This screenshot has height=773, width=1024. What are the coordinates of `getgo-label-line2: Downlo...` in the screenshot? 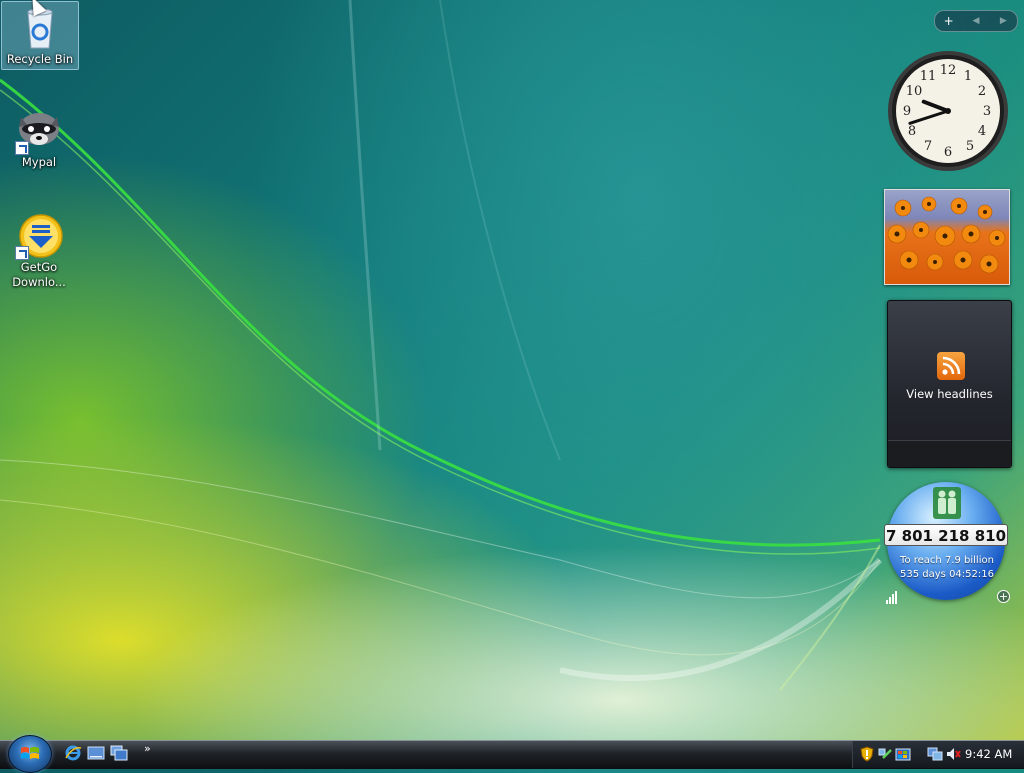 It's located at (39, 282).